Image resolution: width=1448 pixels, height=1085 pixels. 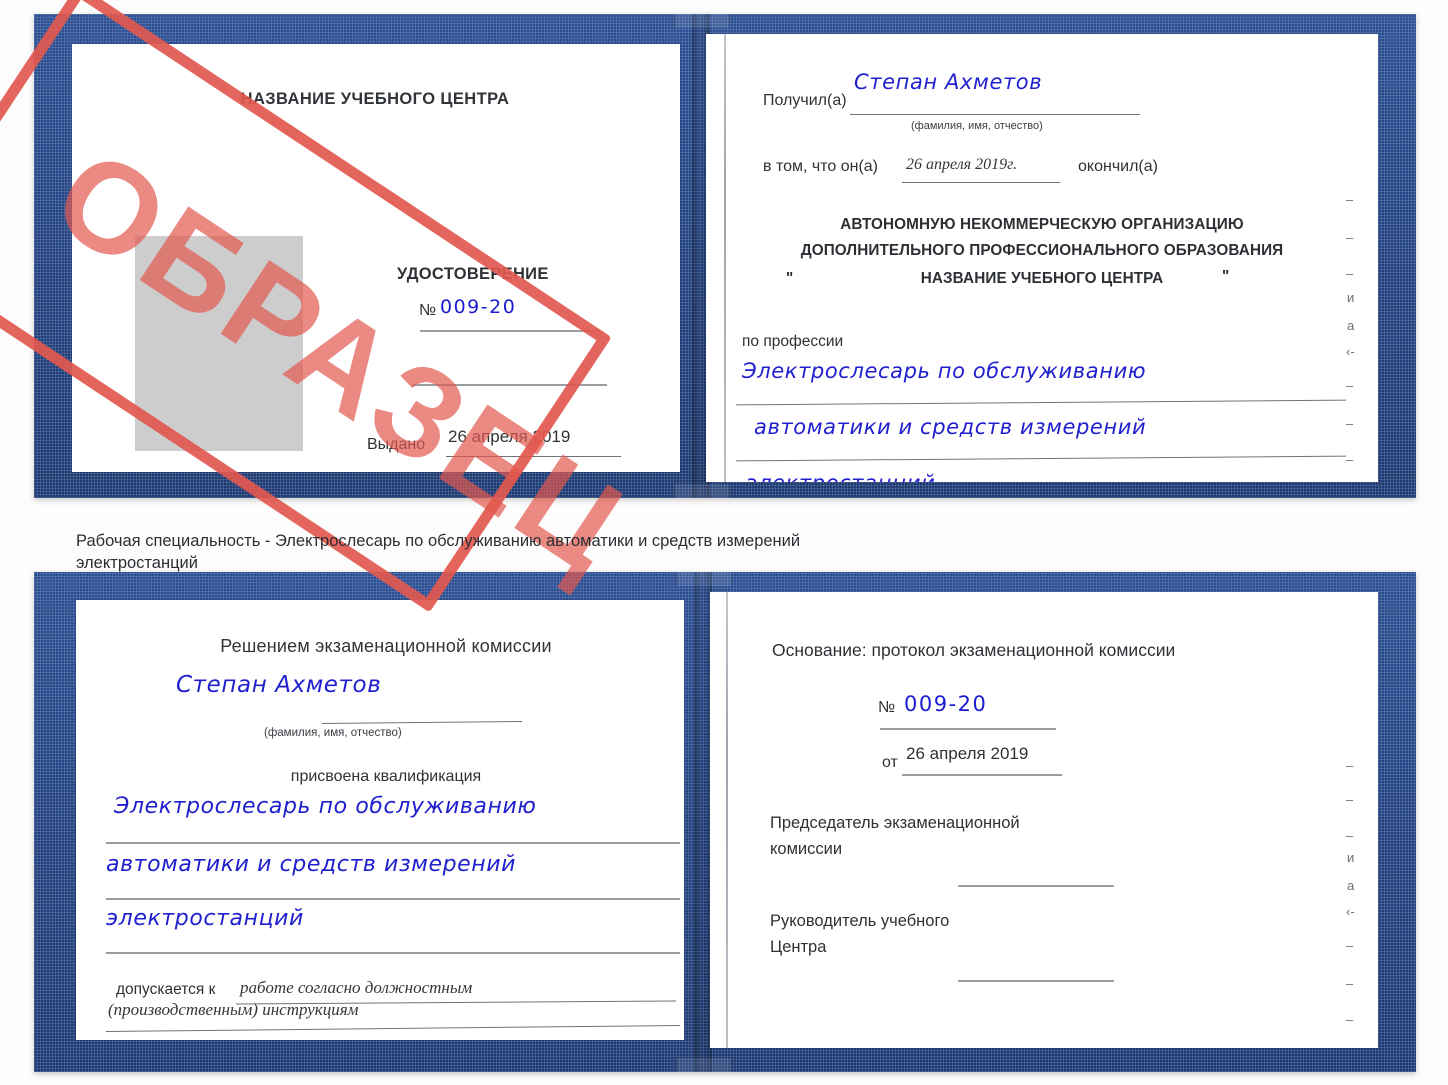 I want to click on completion-rule, so click(x=981, y=183).